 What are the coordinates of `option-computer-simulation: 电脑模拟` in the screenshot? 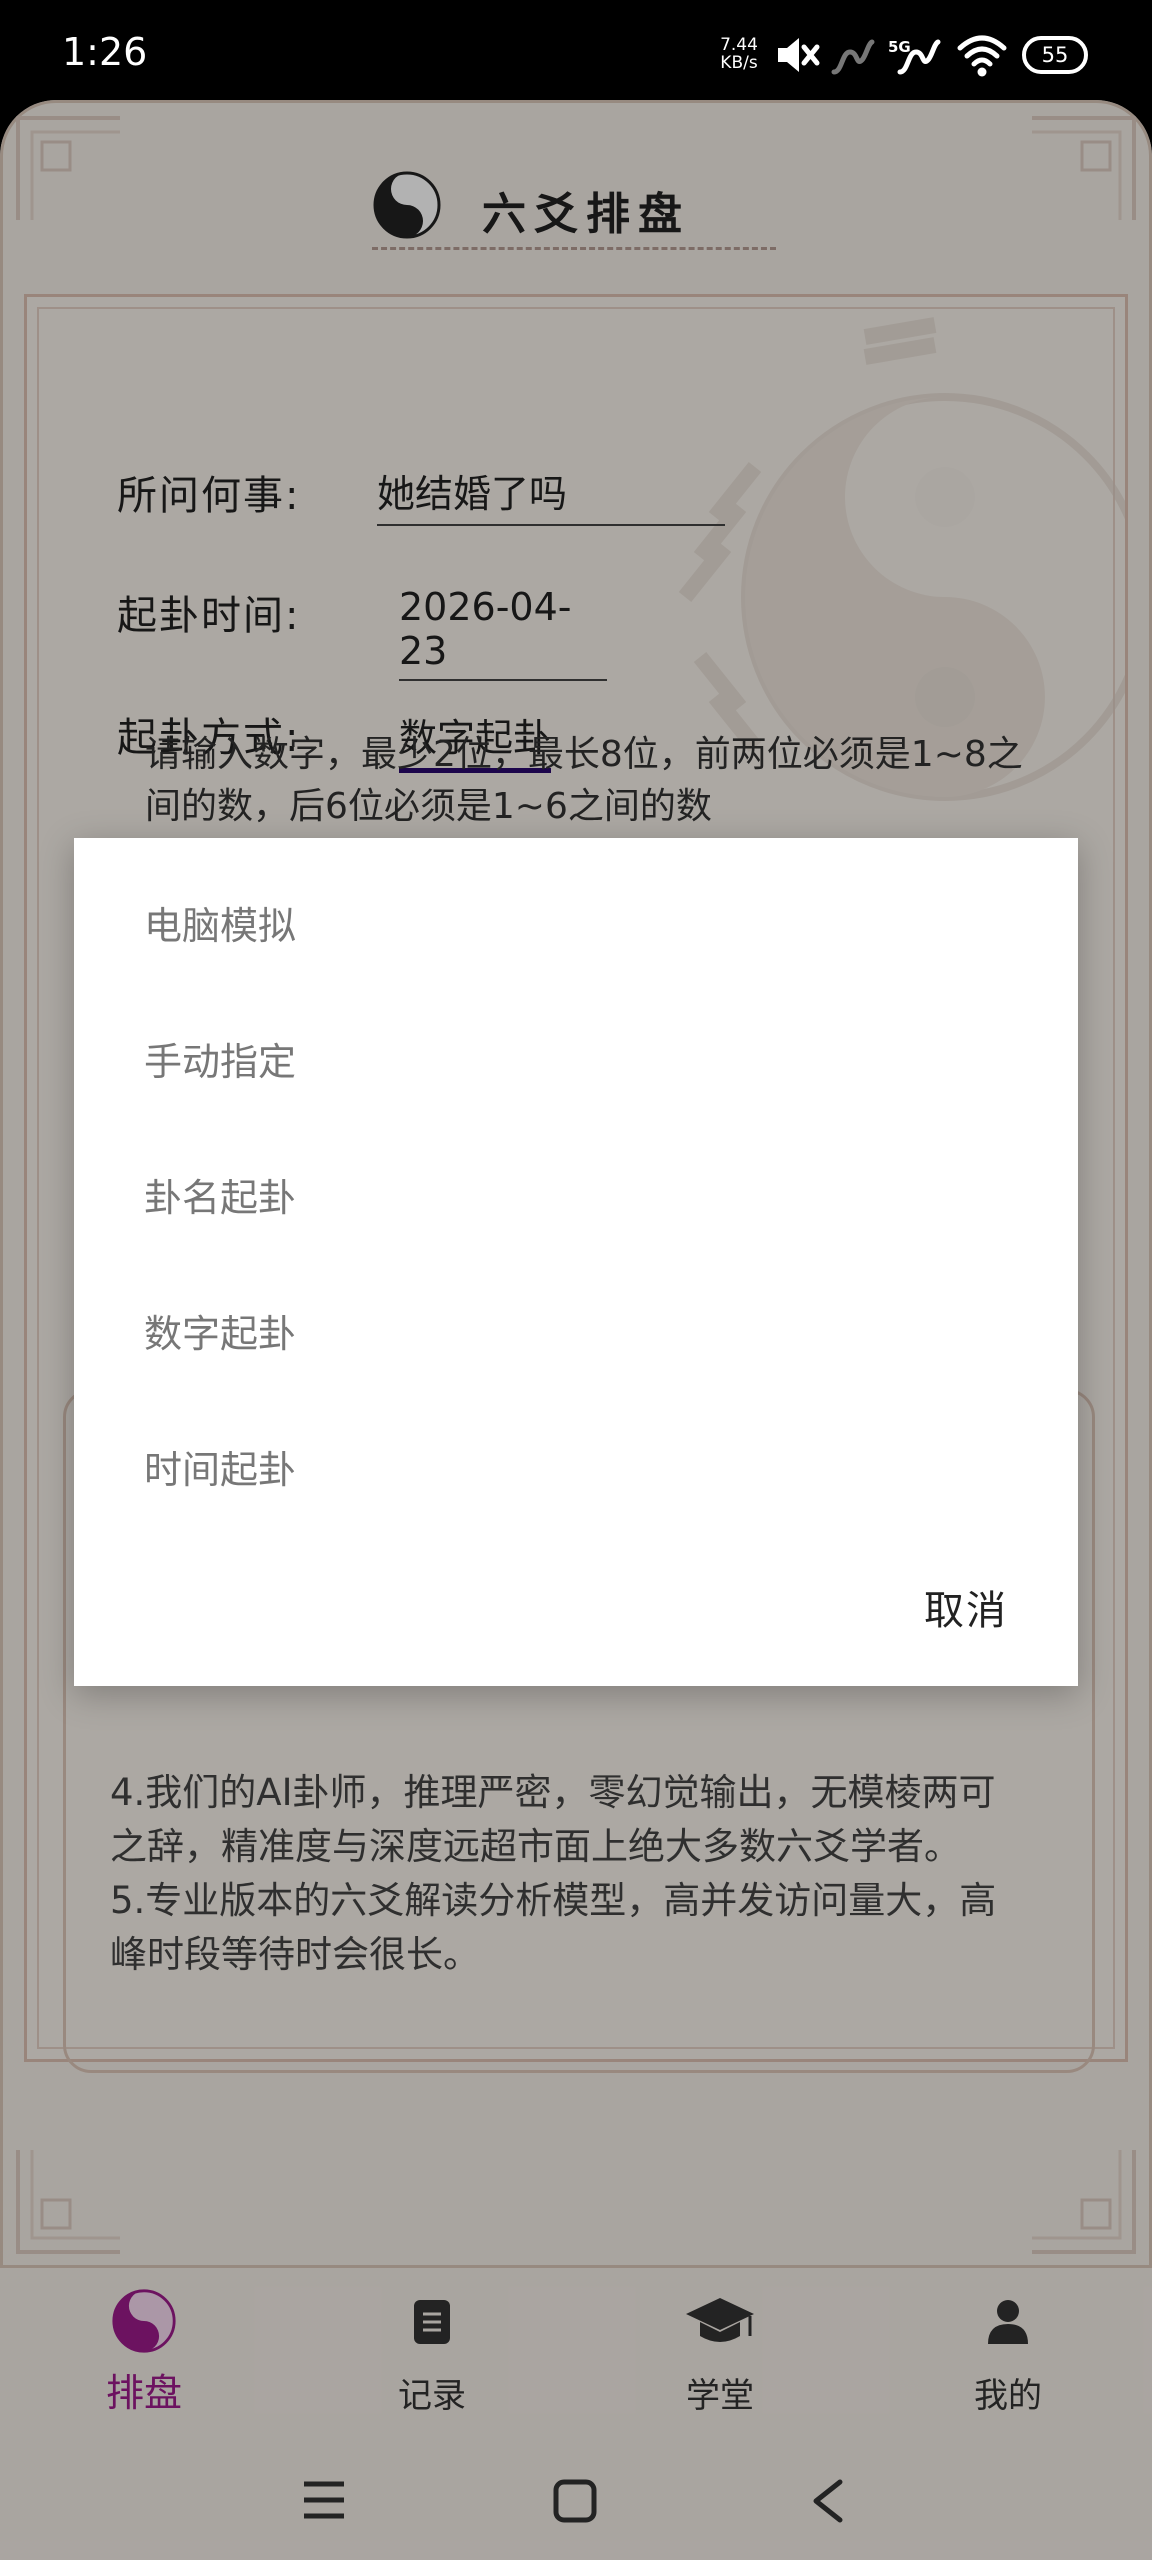 It's located at (576, 926).